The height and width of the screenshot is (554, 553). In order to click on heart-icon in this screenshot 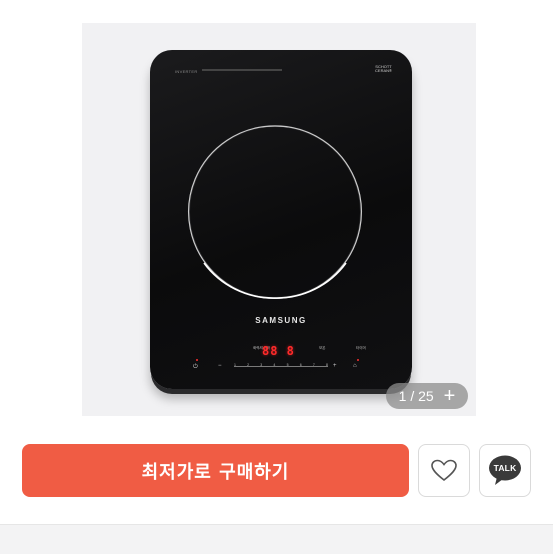, I will do `click(444, 470)`.